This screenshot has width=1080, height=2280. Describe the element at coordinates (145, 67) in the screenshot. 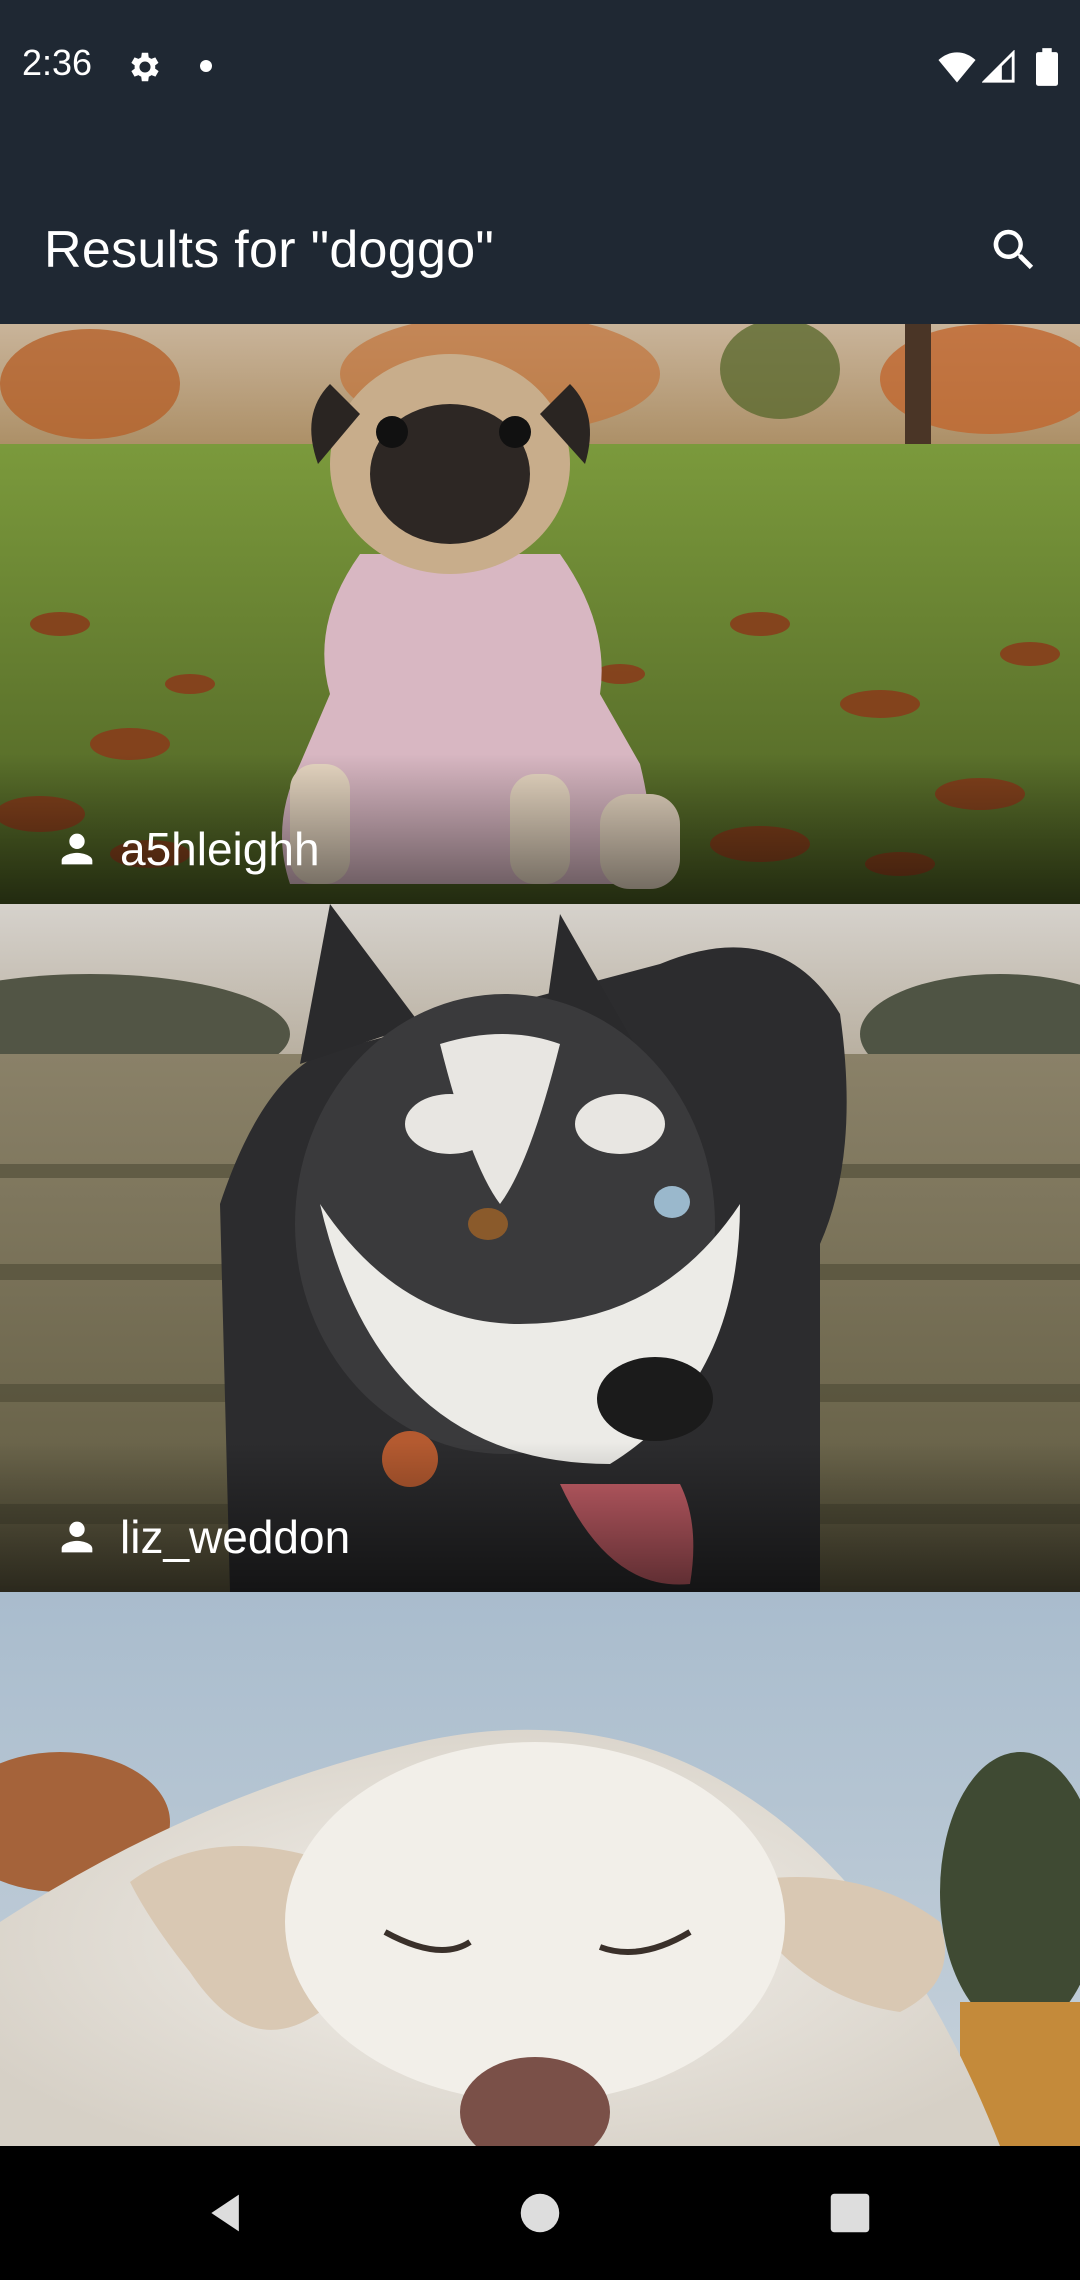

I see `gear-icon` at that location.